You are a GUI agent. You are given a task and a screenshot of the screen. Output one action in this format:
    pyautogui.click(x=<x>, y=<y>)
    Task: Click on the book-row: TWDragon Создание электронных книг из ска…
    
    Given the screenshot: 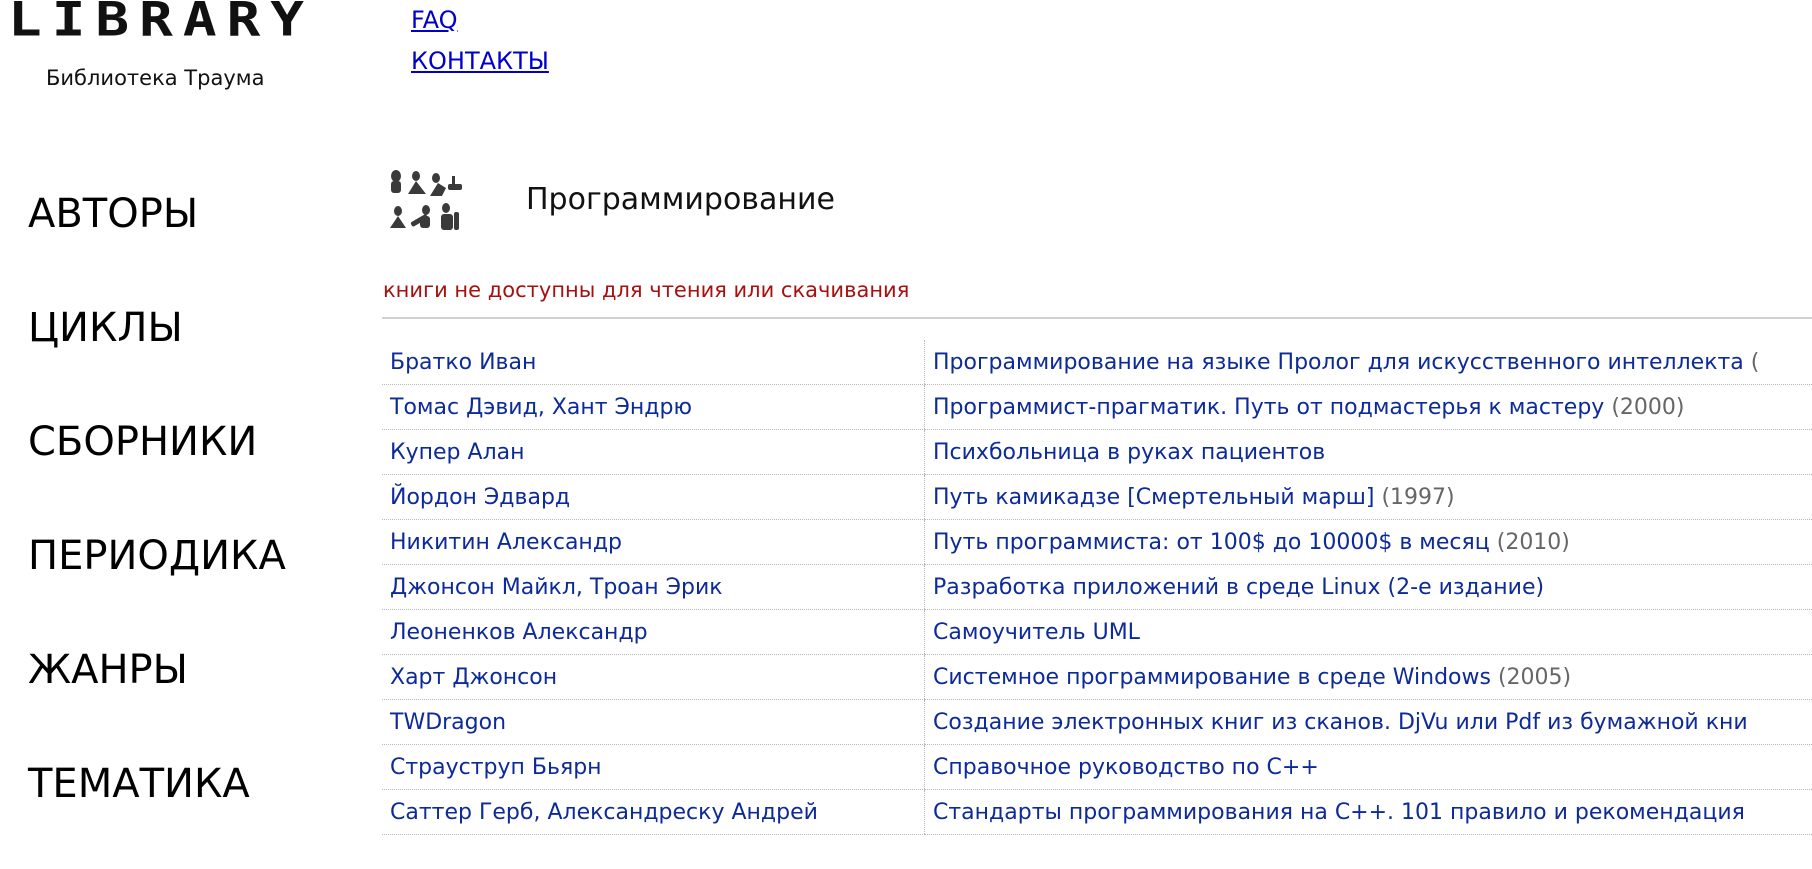 What is the action you would take?
    pyautogui.click(x=1097, y=722)
    